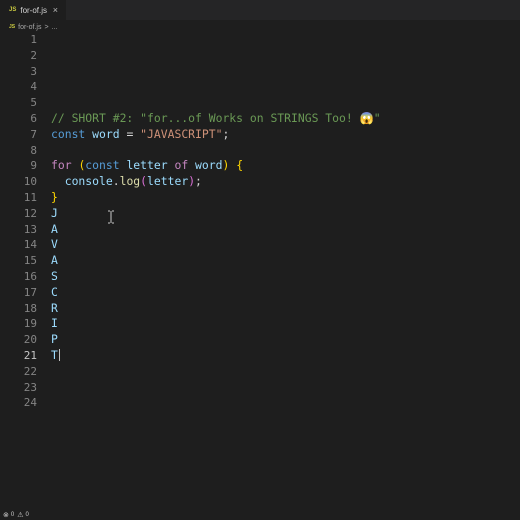 The image size is (520, 520). What do you see at coordinates (30, 387) in the screenshot?
I see `line-number: 23` at bounding box center [30, 387].